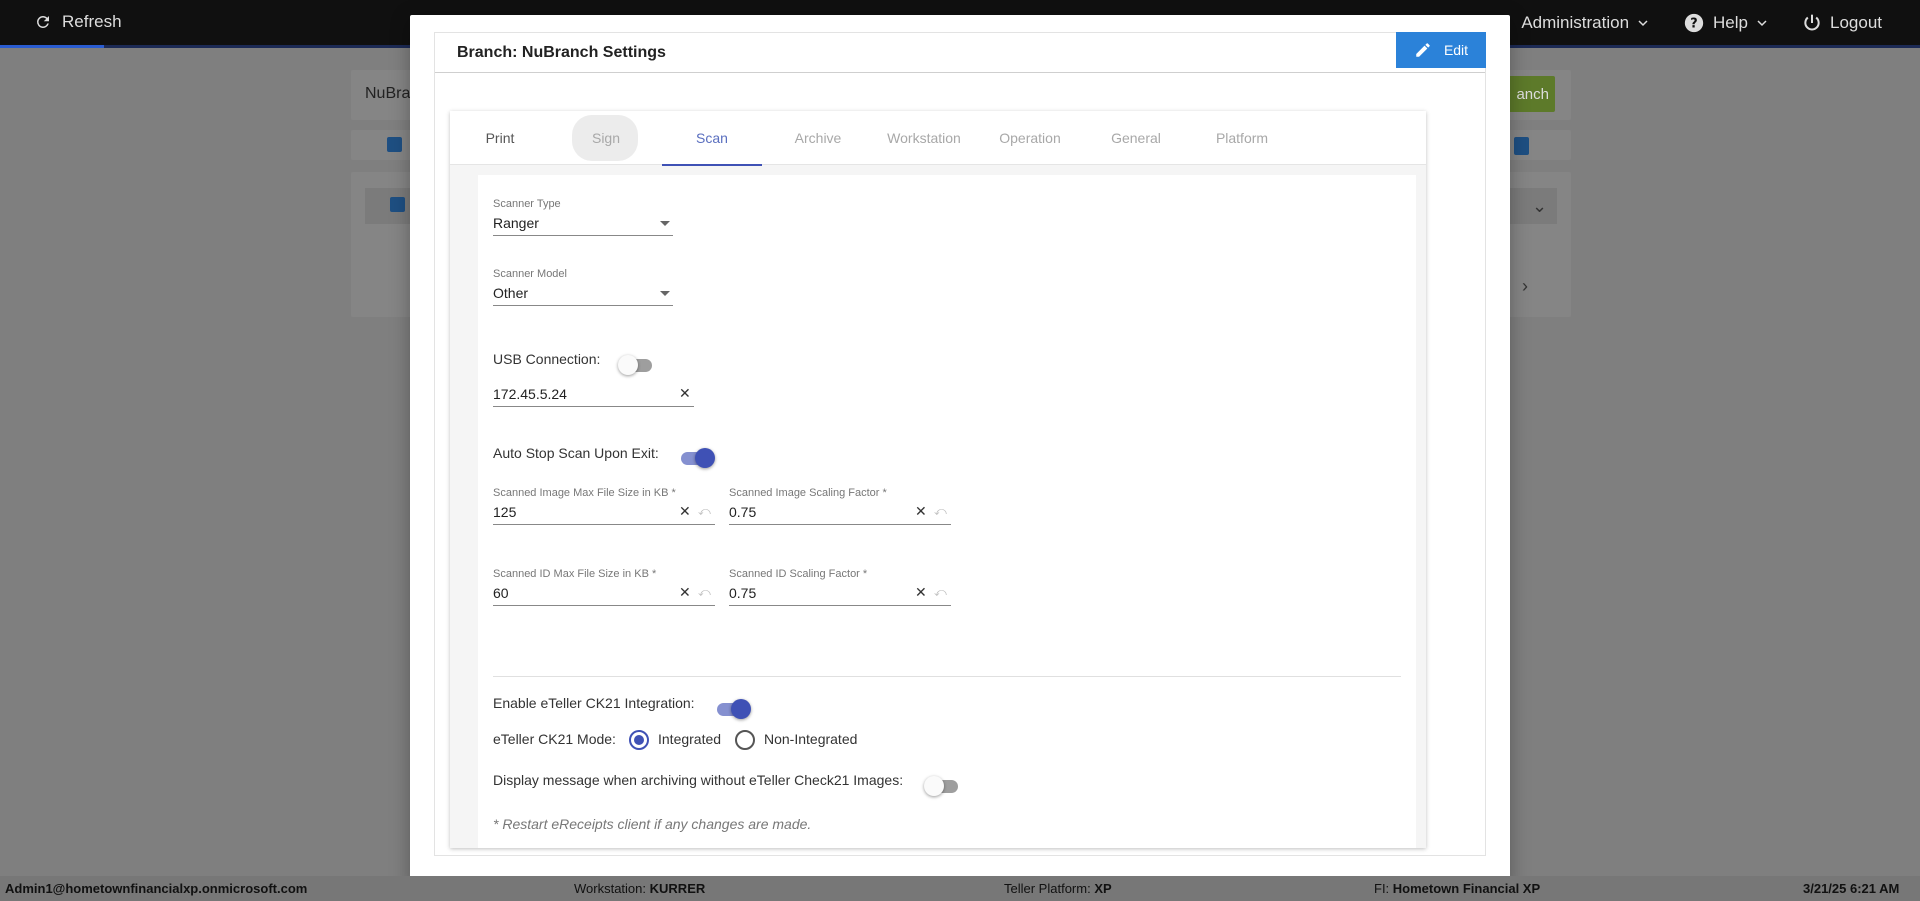  Describe the element at coordinates (604, 594) in the screenshot. I see `id-max-size-input: 60 ✕ ⤺` at that location.